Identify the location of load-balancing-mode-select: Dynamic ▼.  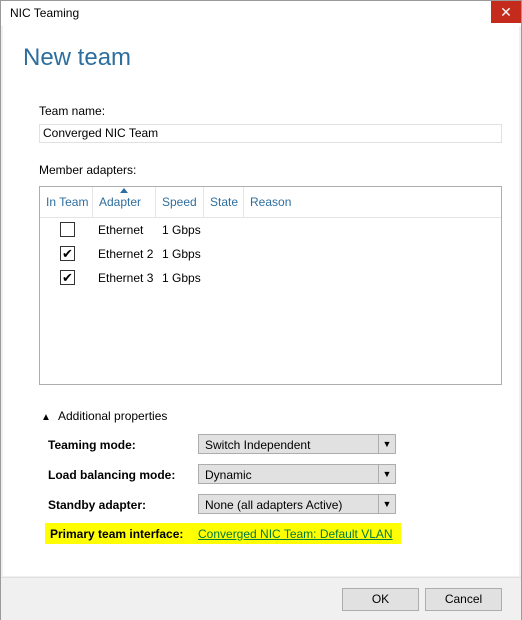
(297, 474).